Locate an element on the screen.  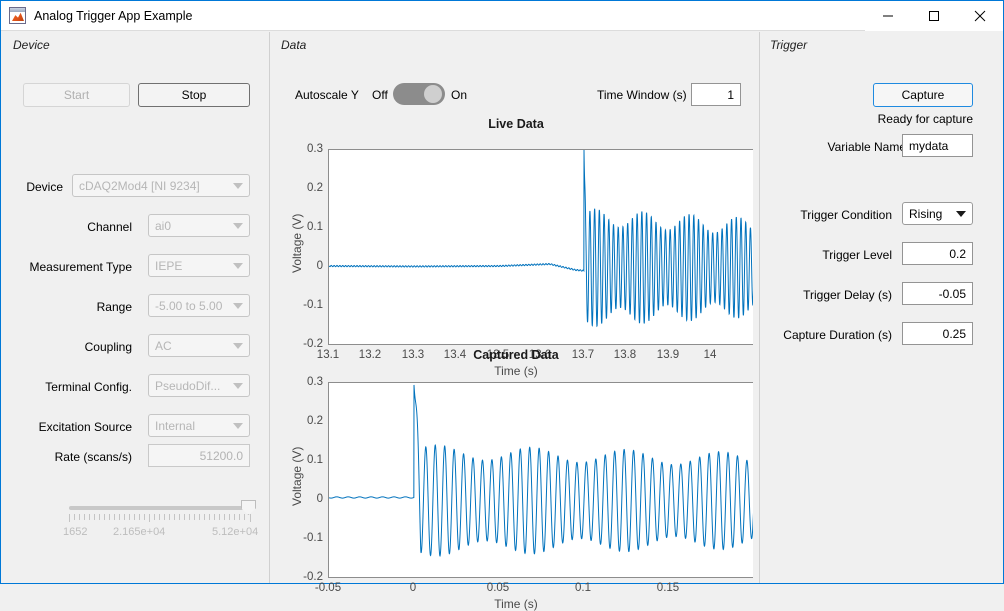
matlab-app-icon is located at coordinates (17, 15).